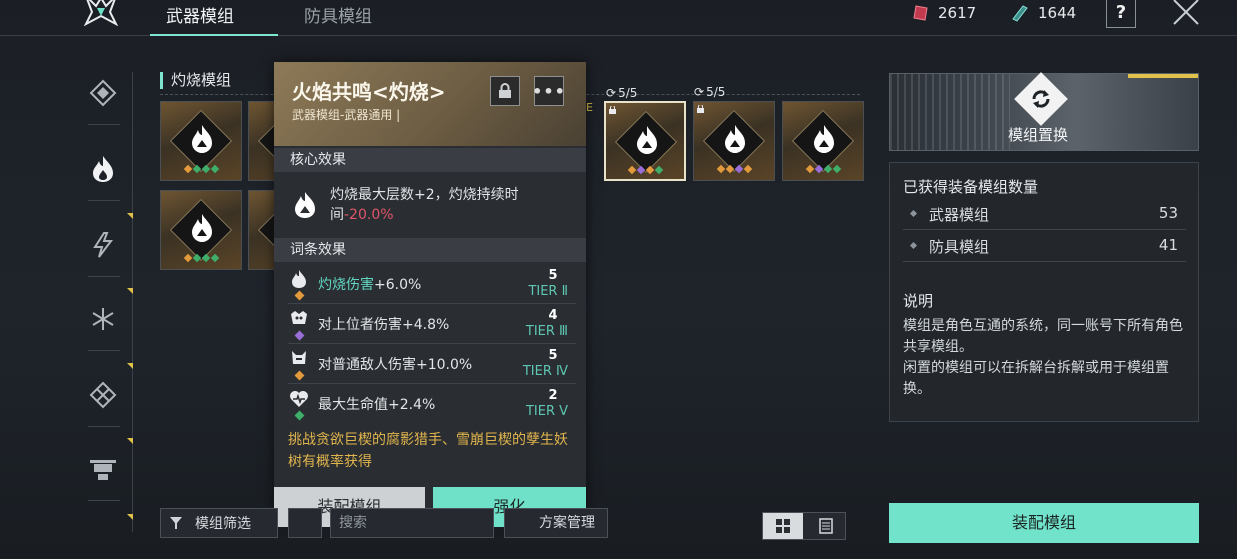 The height and width of the screenshot is (559, 1237). I want to click on rail-burn-modules, so click(103, 169).